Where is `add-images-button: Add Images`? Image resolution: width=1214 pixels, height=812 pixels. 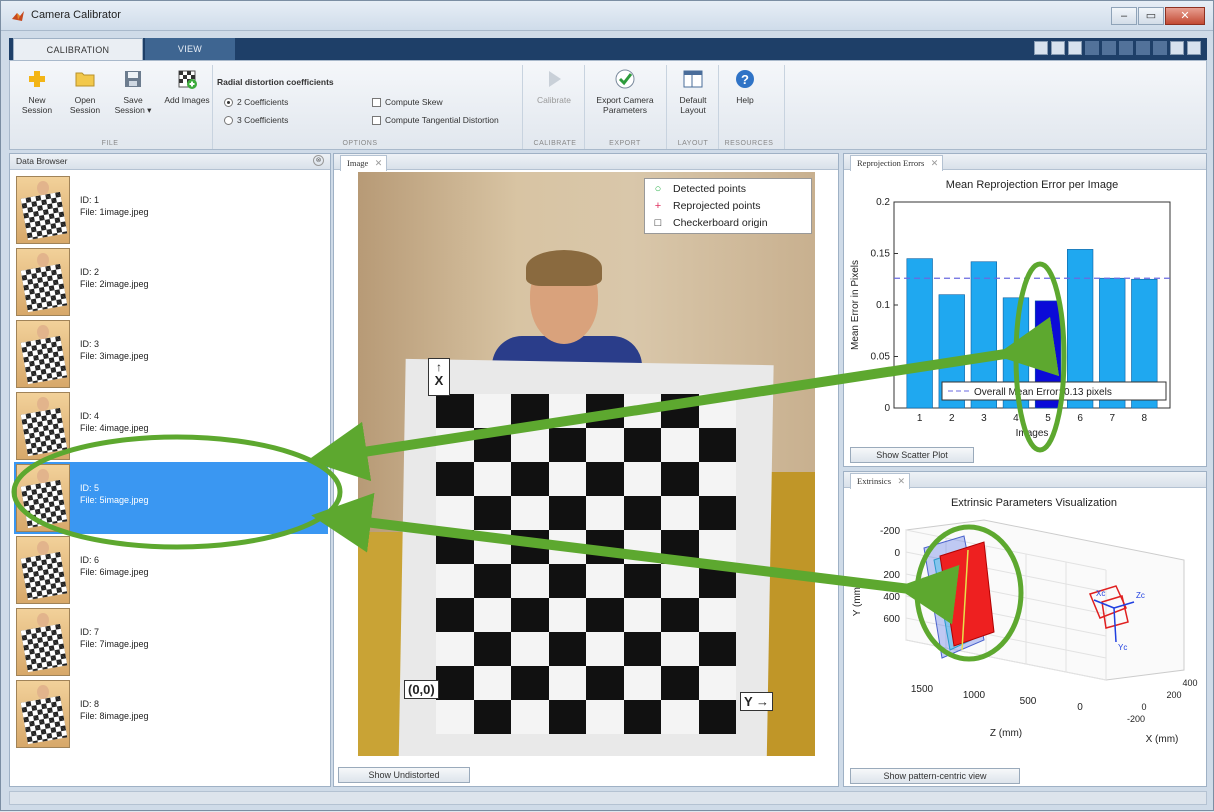
add-images-button: Add Images is located at coordinates (187, 86).